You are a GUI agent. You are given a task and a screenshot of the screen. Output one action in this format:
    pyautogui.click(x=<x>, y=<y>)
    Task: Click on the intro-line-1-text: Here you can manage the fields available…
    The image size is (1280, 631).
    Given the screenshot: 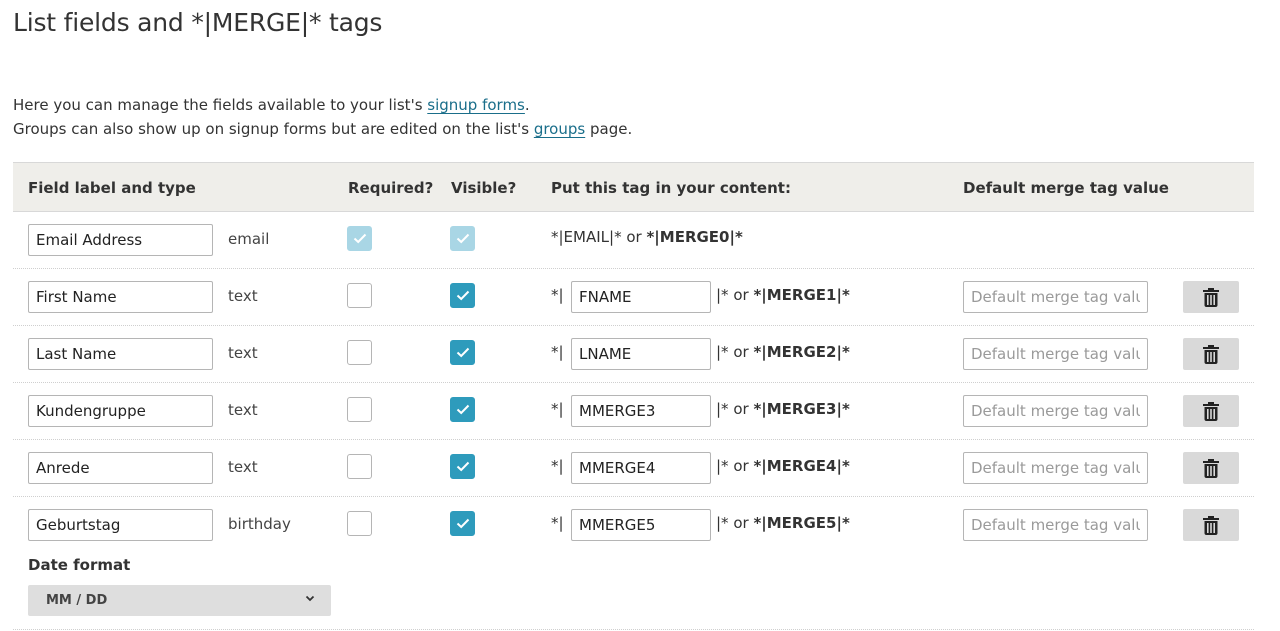 What is the action you would take?
    pyautogui.click(x=220, y=105)
    